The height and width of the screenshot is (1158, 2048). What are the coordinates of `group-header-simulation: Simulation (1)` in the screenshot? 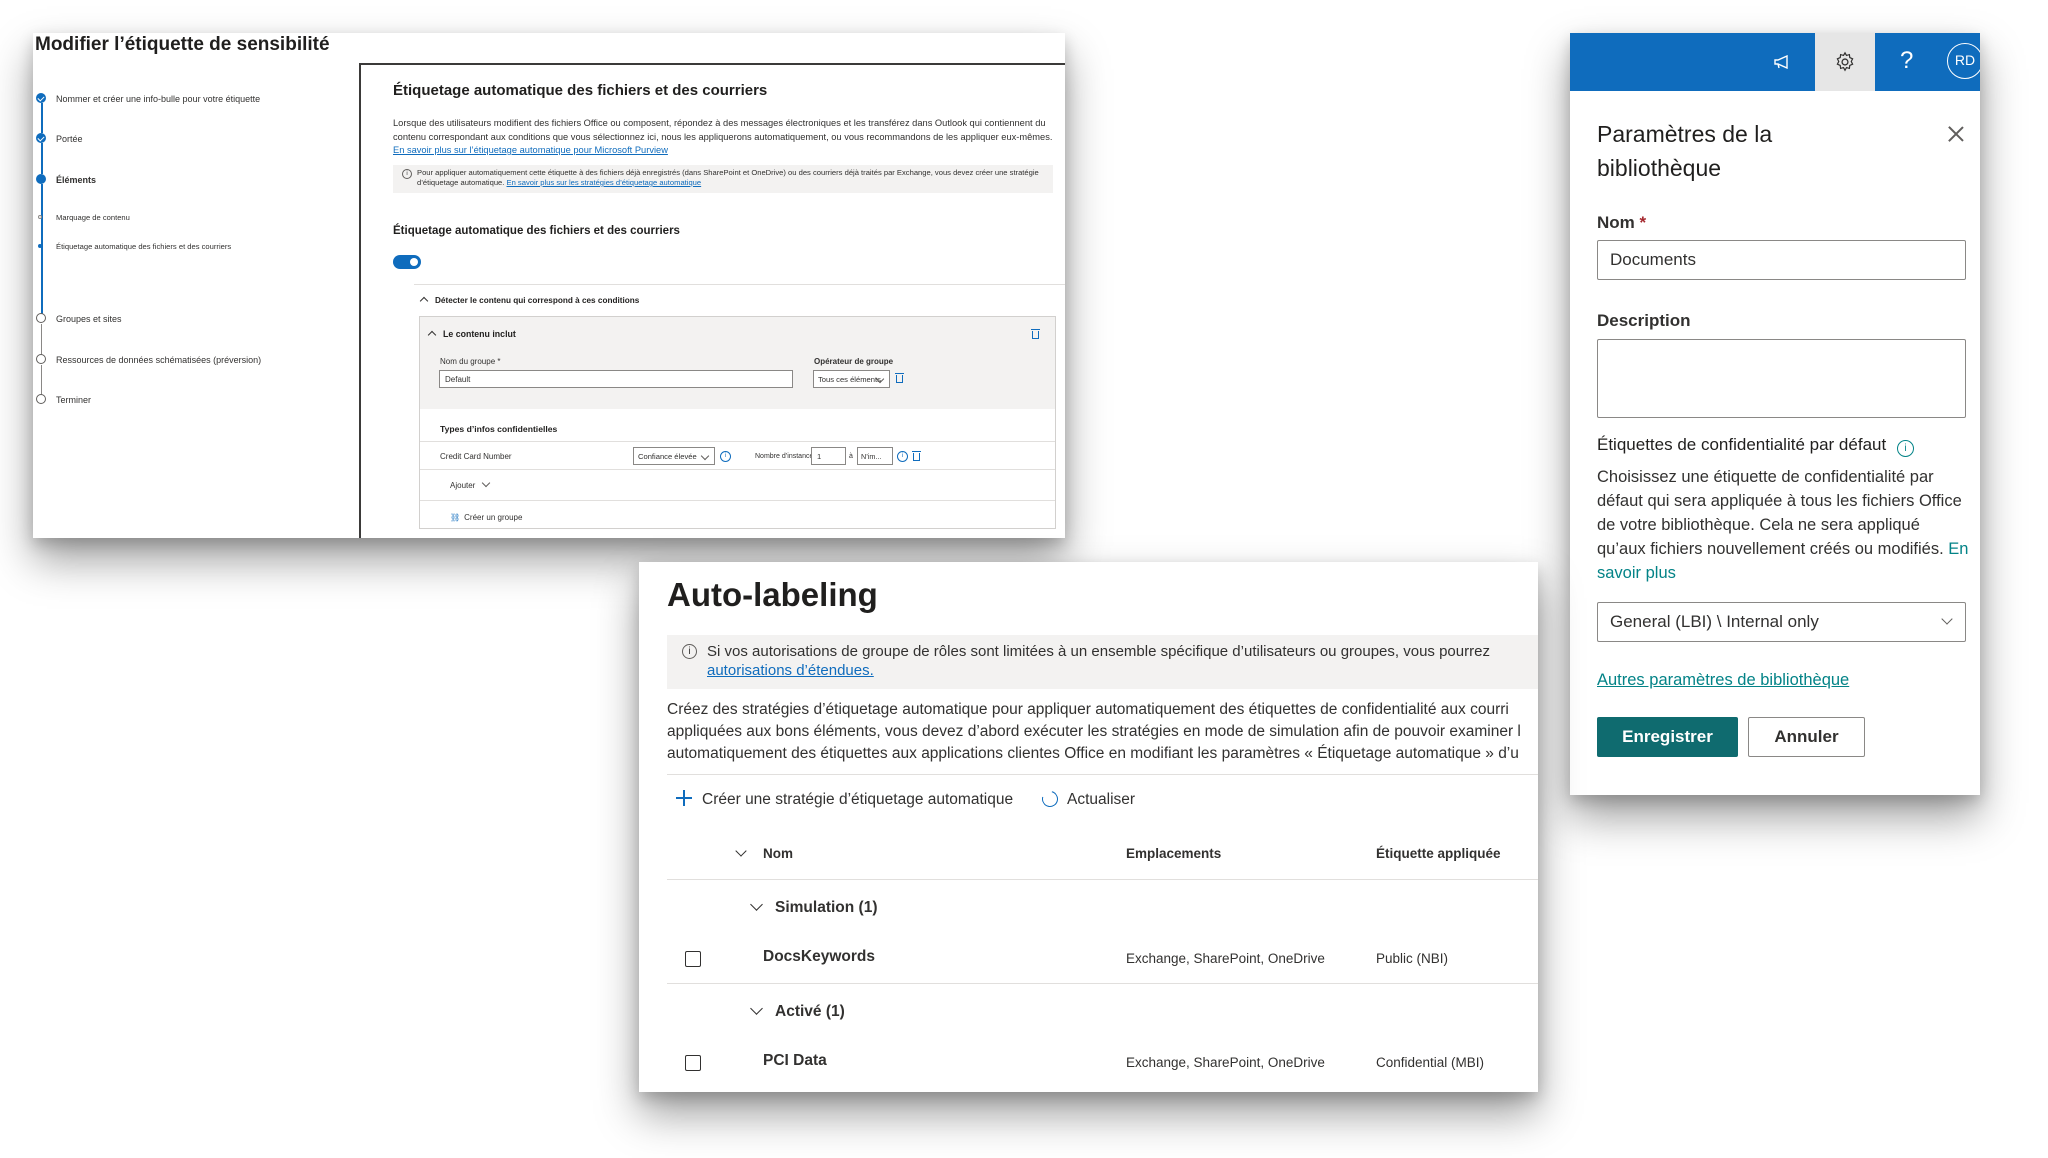 It's located at (813, 907).